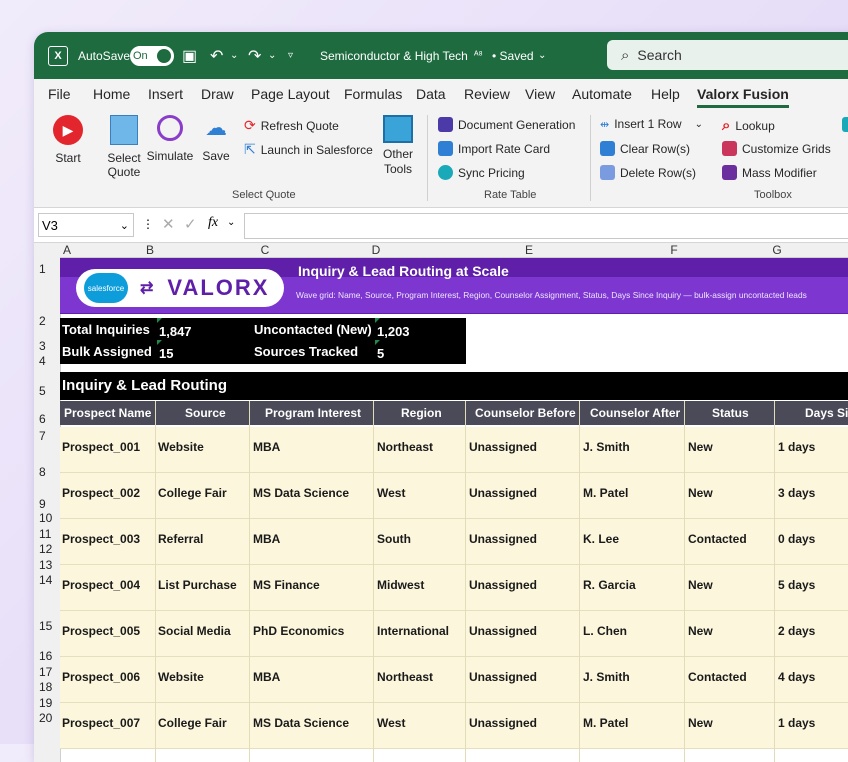  I want to click on column-header-g: G, so click(776, 250).